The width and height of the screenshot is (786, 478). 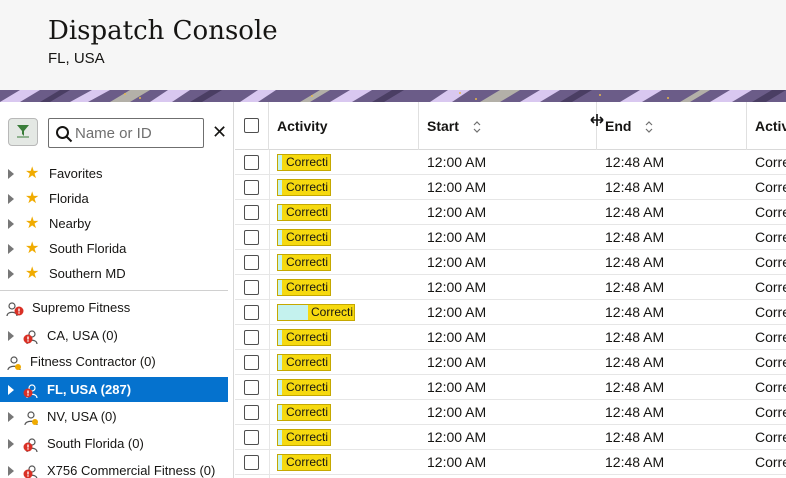 What do you see at coordinates (70, 223) in the screenshot?
I see `tree-item-label: Nearby` at bounding box center [70, 223].